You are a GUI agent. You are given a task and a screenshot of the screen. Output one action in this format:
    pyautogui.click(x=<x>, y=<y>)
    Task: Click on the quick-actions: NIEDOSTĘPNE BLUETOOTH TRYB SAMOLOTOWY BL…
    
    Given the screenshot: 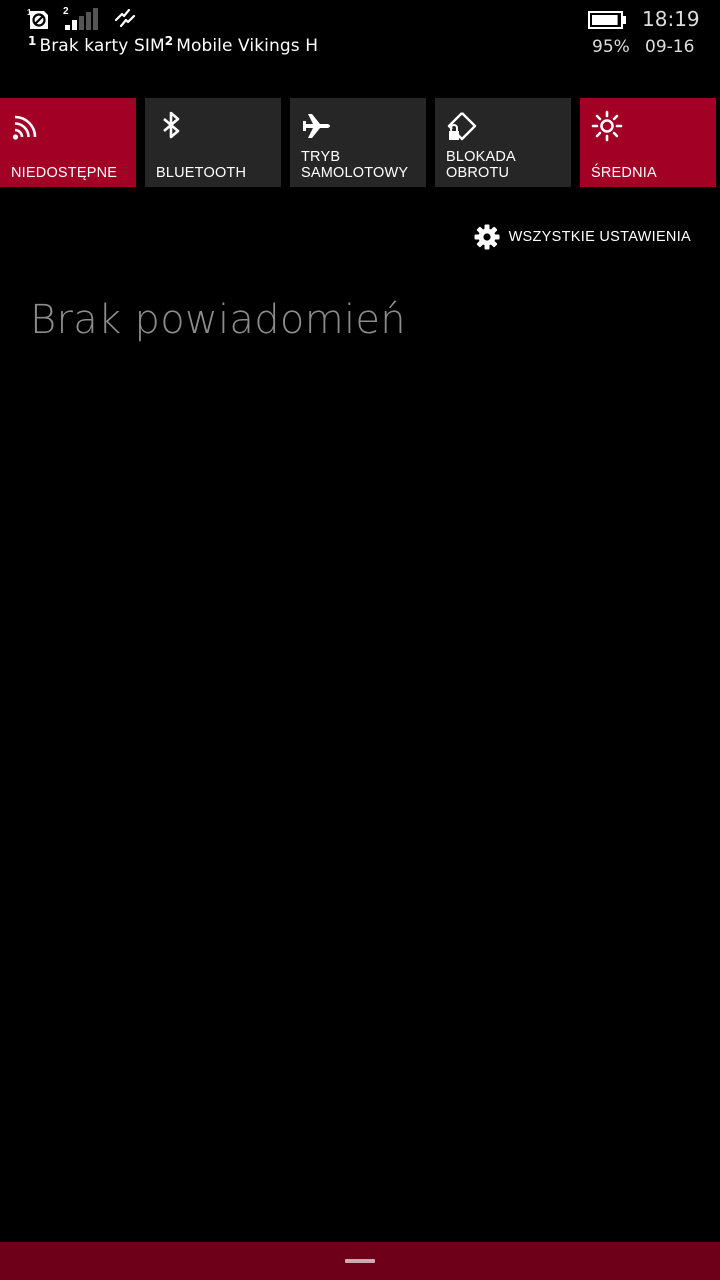 What is the action you would take?
    pyautogui.click(x=360, y=142)
    